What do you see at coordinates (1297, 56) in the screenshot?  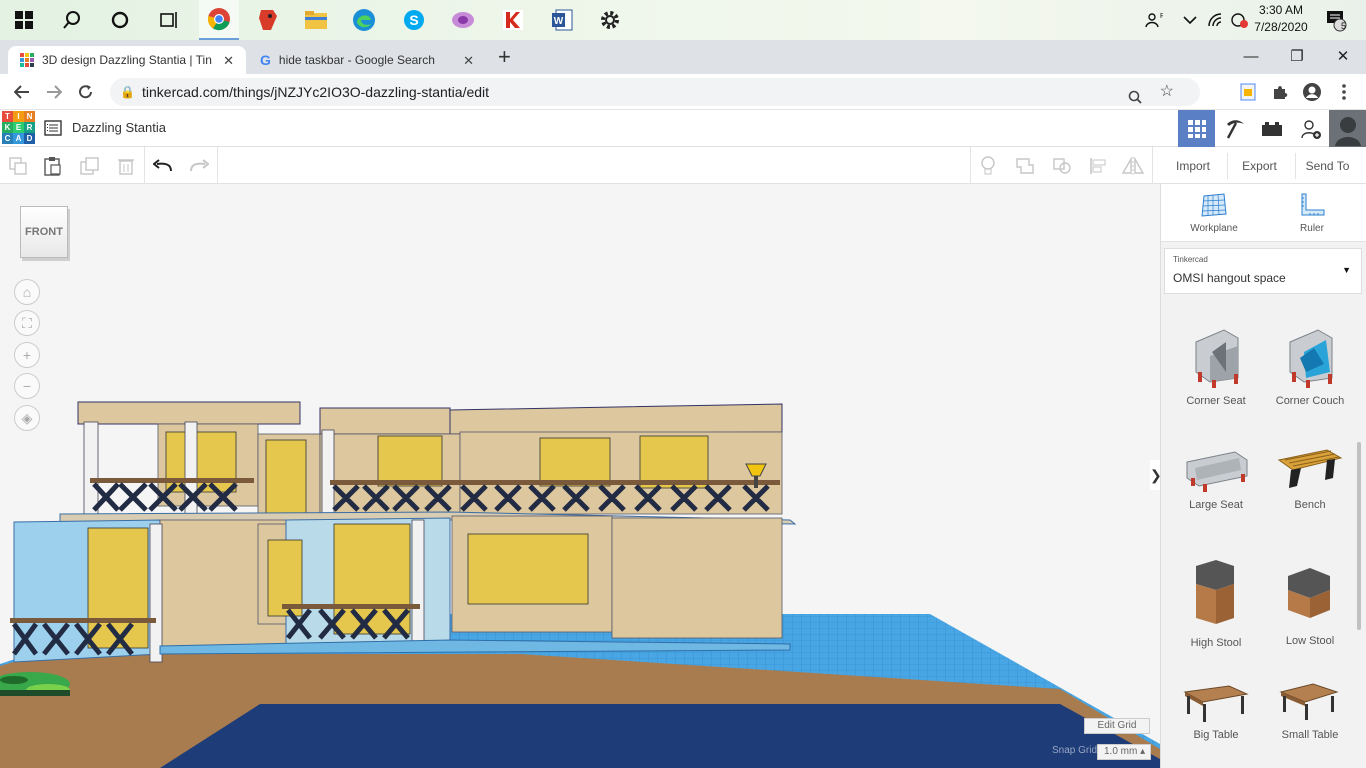 I see `restore-icon: ❐` at bounding box center [1297, 56].